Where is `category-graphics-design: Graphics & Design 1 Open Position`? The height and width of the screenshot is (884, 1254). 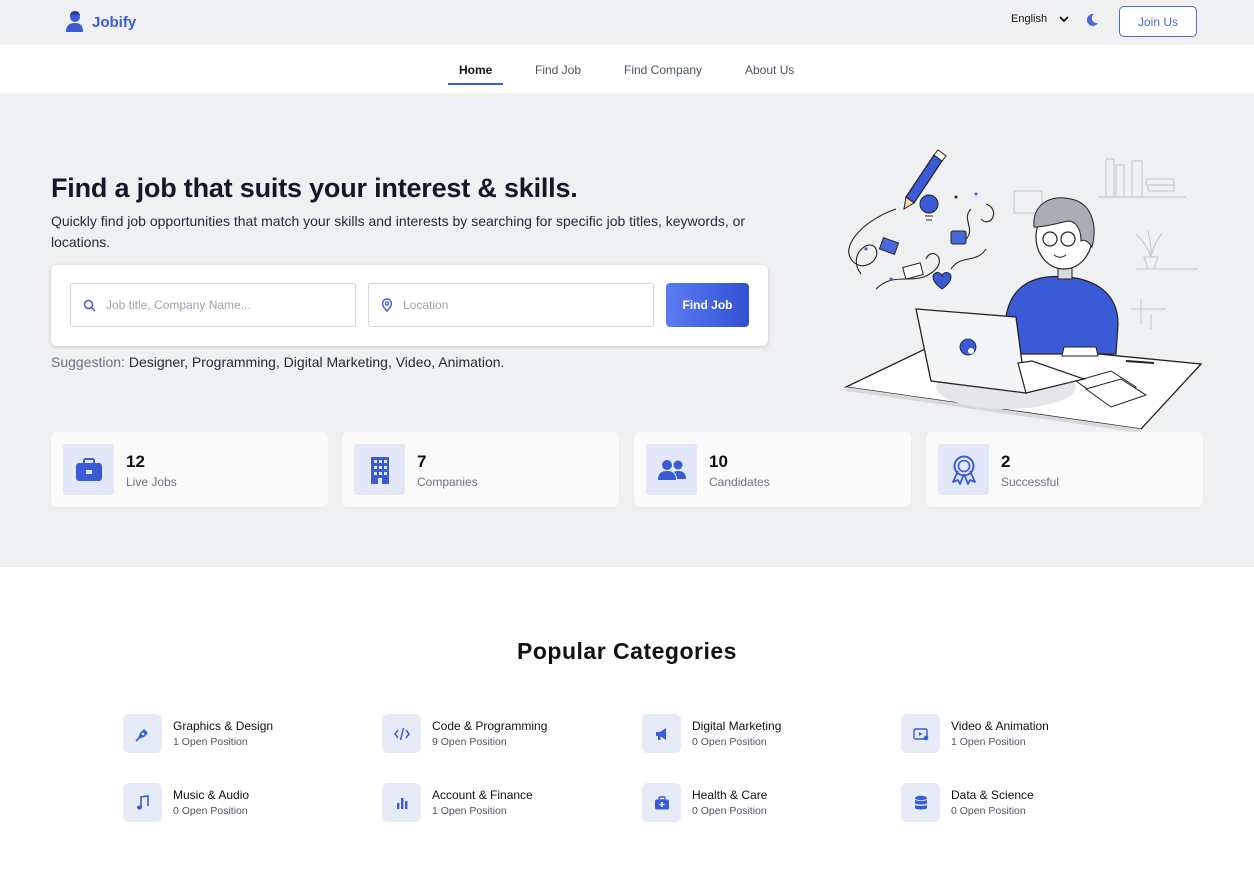
category-graphics-design: Graphics & Design 1 Open Position is located at coordinates (243, 734).